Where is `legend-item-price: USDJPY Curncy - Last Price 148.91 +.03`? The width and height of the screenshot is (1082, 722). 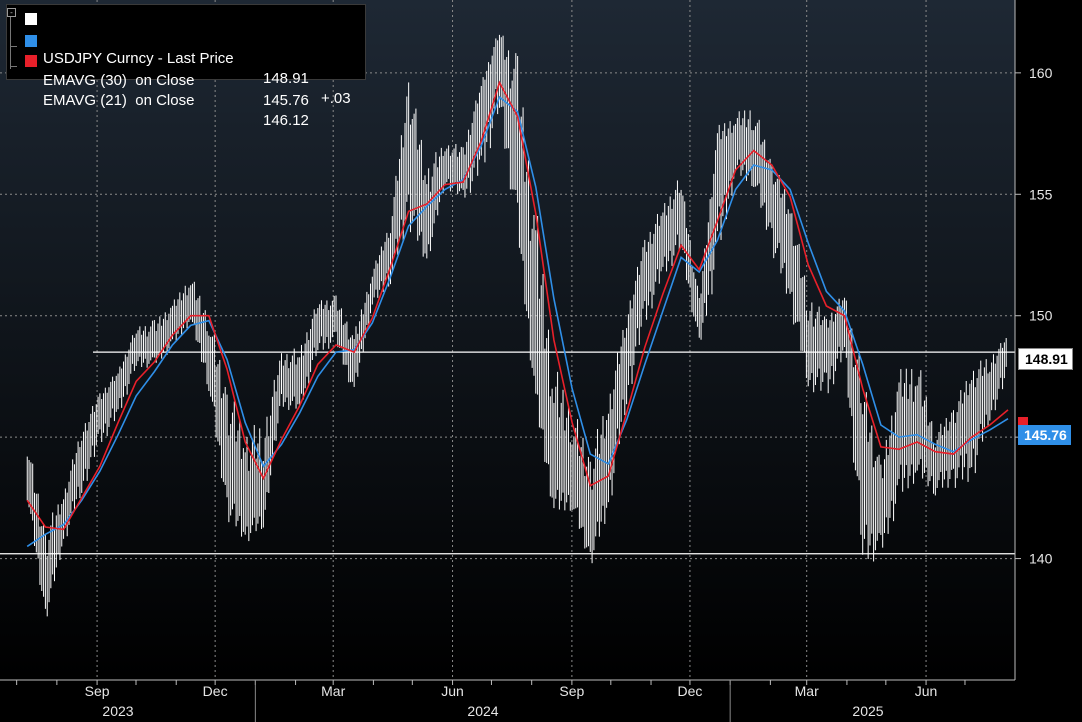 legend-item-price: USDJPY Curncy - Last Price 148.91 +.03 is located at coordinates (188, 58).